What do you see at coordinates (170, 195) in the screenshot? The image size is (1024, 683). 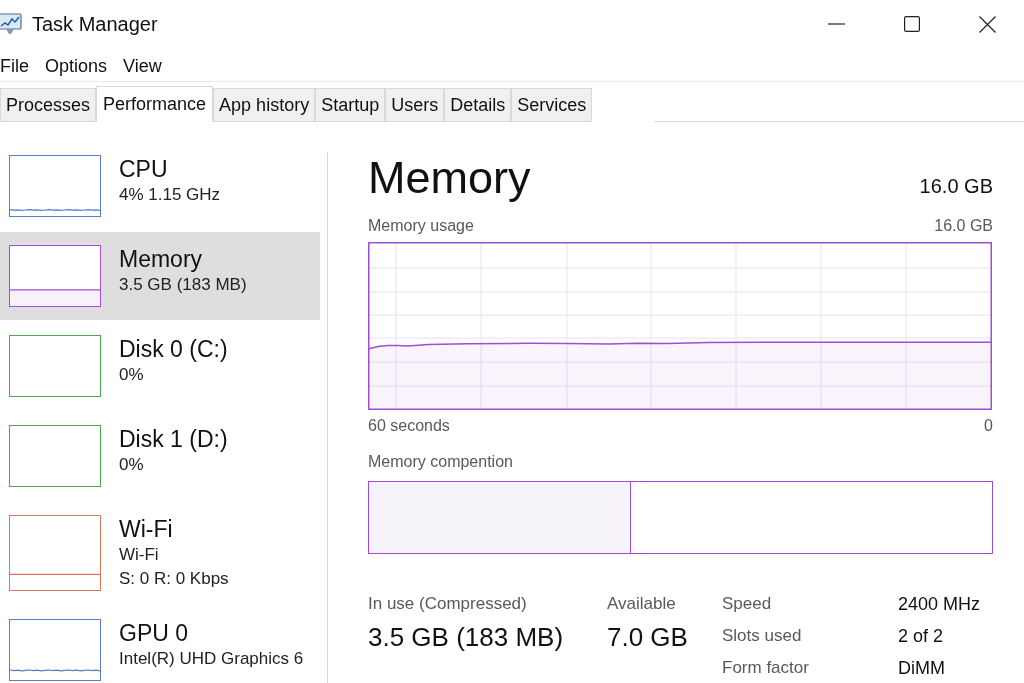 I see `item-detail: 4% 1.15 GHz` at bounding box center [170, 195].